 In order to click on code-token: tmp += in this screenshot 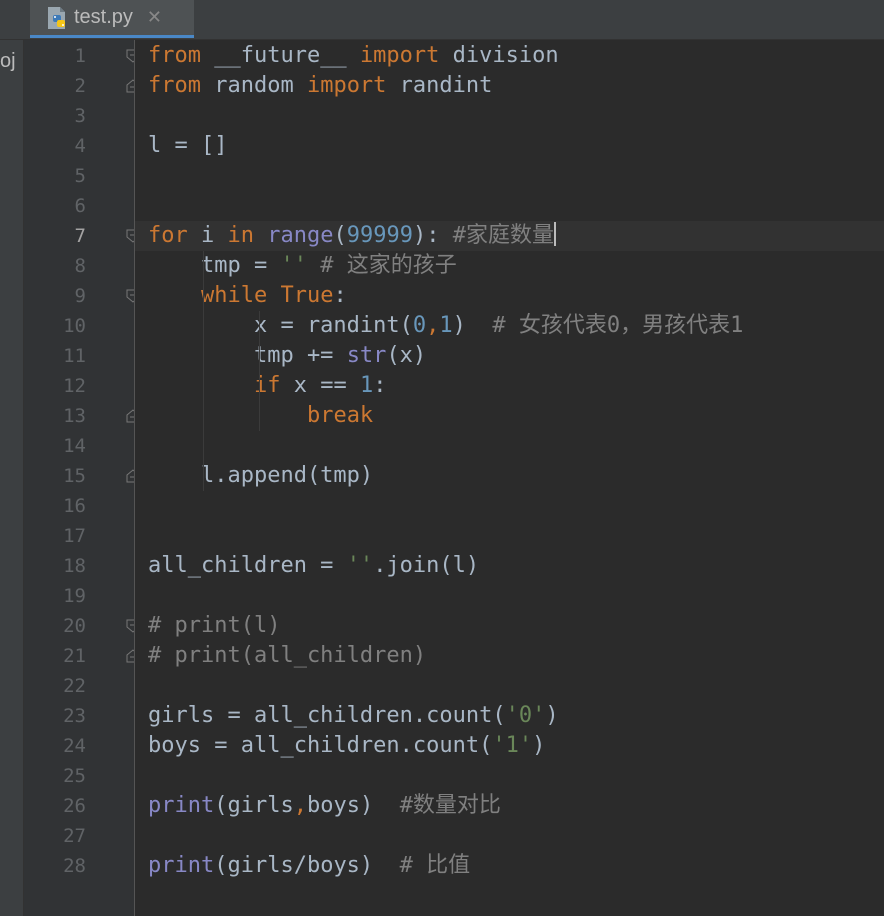, I will do `click(247, 355)`.